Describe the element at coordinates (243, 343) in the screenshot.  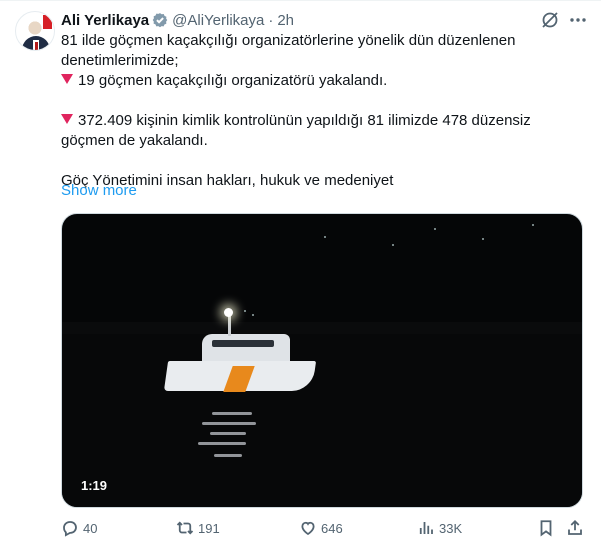
I see `boat-window` at that location.